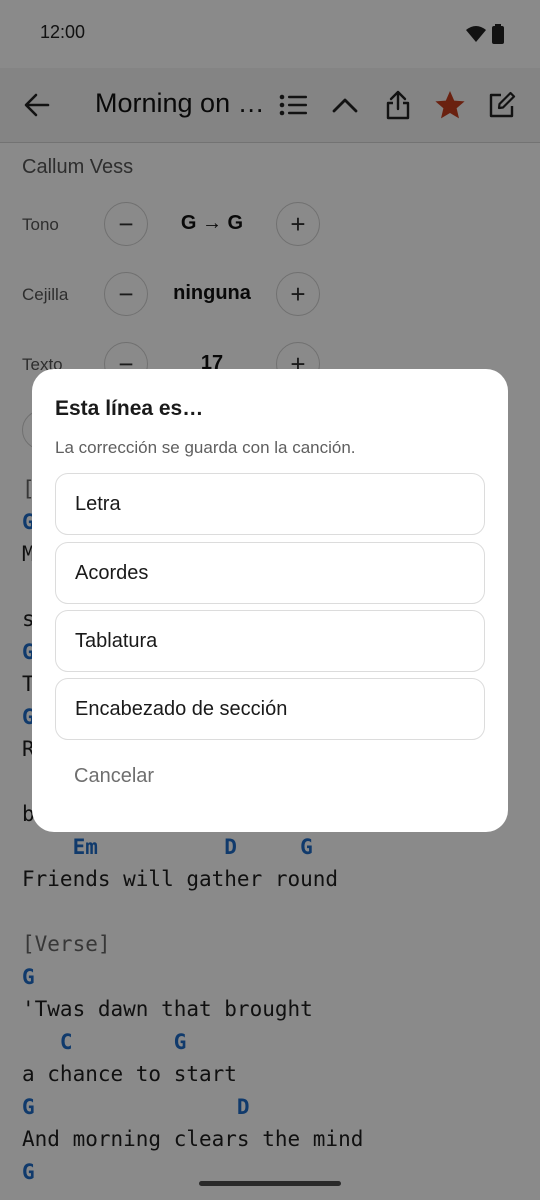 The height and width of the screenshot is (1200, 540). I want to click on option-section-header: Encabezado de sección, so click(270, 709).